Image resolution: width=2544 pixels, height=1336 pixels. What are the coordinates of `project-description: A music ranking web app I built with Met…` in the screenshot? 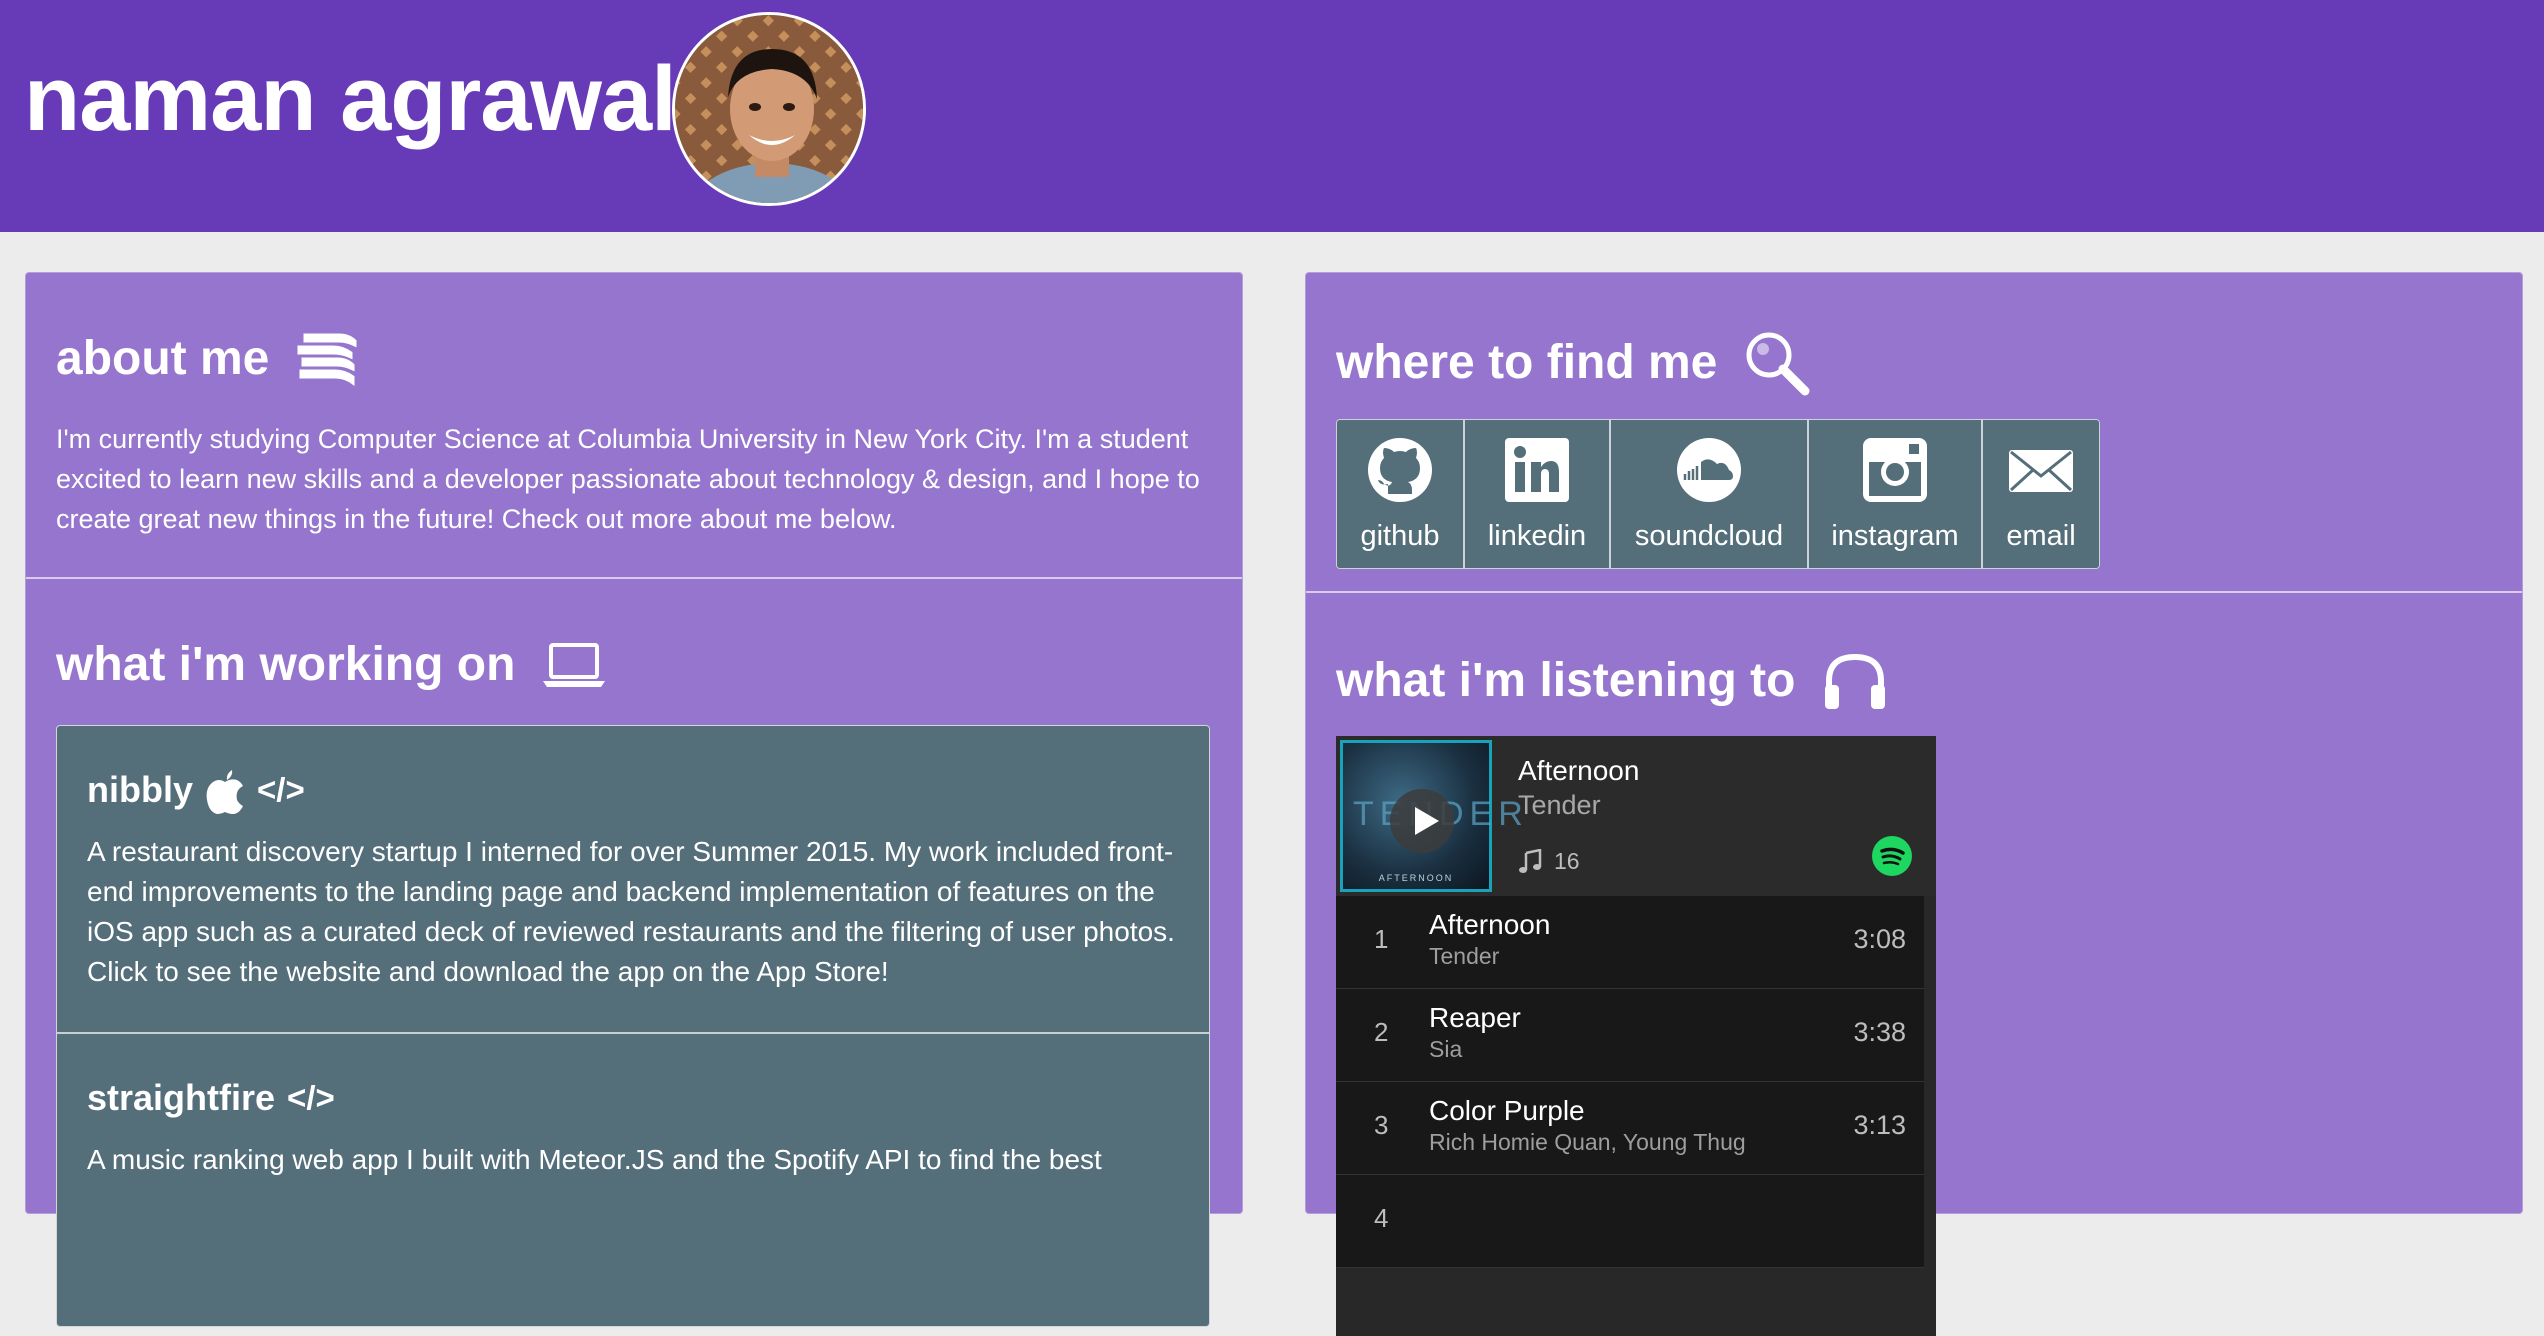 It's located at (594, 1159).